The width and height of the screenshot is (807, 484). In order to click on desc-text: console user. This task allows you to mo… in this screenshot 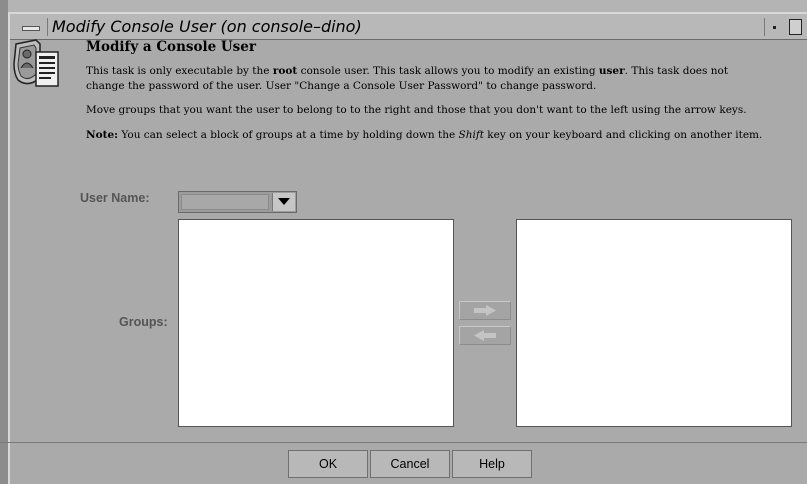, I will do `click(448, 71)`.